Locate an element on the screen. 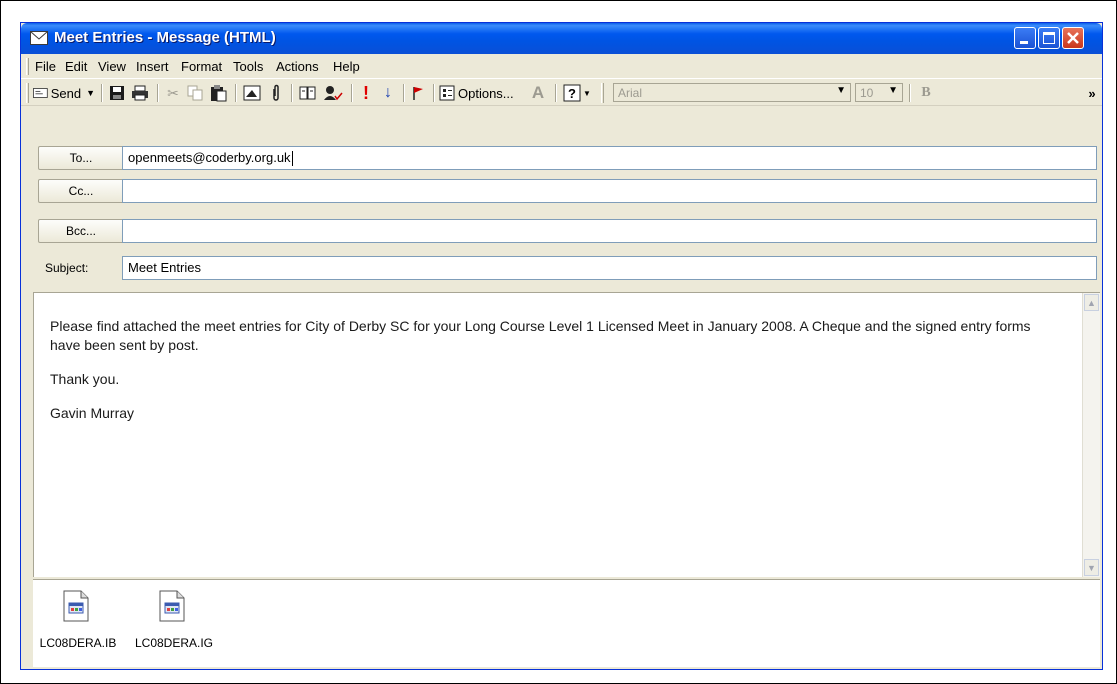 This screenshot has height=684, width=1117. cut-button: ✂ is located at coordinates (173, 93).